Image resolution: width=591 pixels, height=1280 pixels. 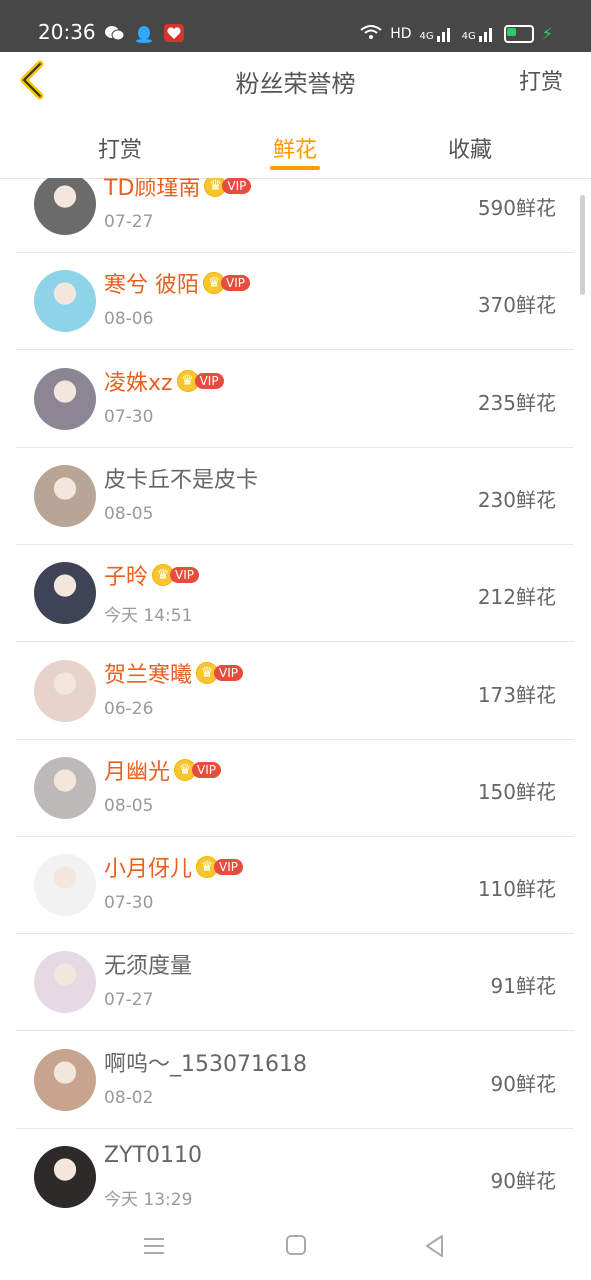 I want to click on user-name: 贺兰寒曦, so click(x=148, y=673).